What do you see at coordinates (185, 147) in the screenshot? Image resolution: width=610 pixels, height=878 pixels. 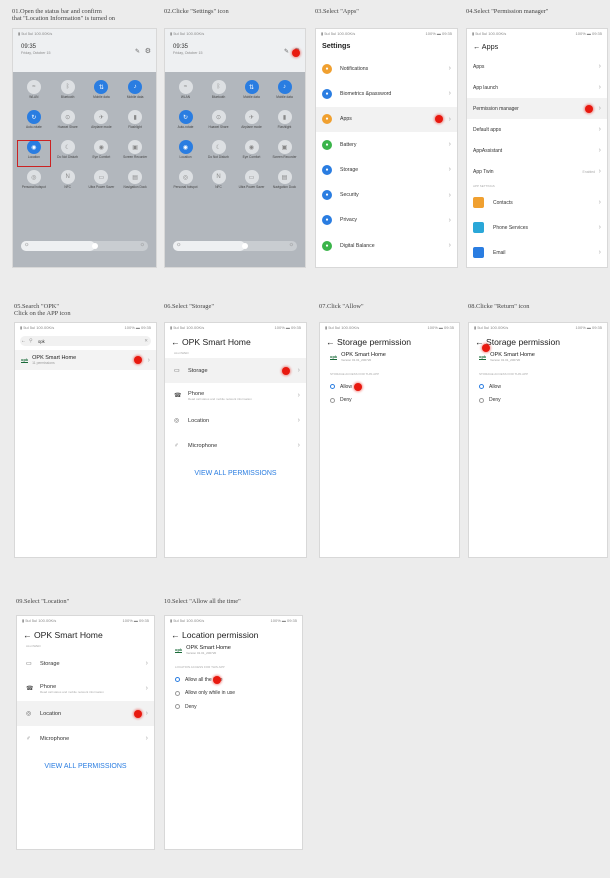 I see `location-pin-icon: ◉` at bounding box center [185, 147].